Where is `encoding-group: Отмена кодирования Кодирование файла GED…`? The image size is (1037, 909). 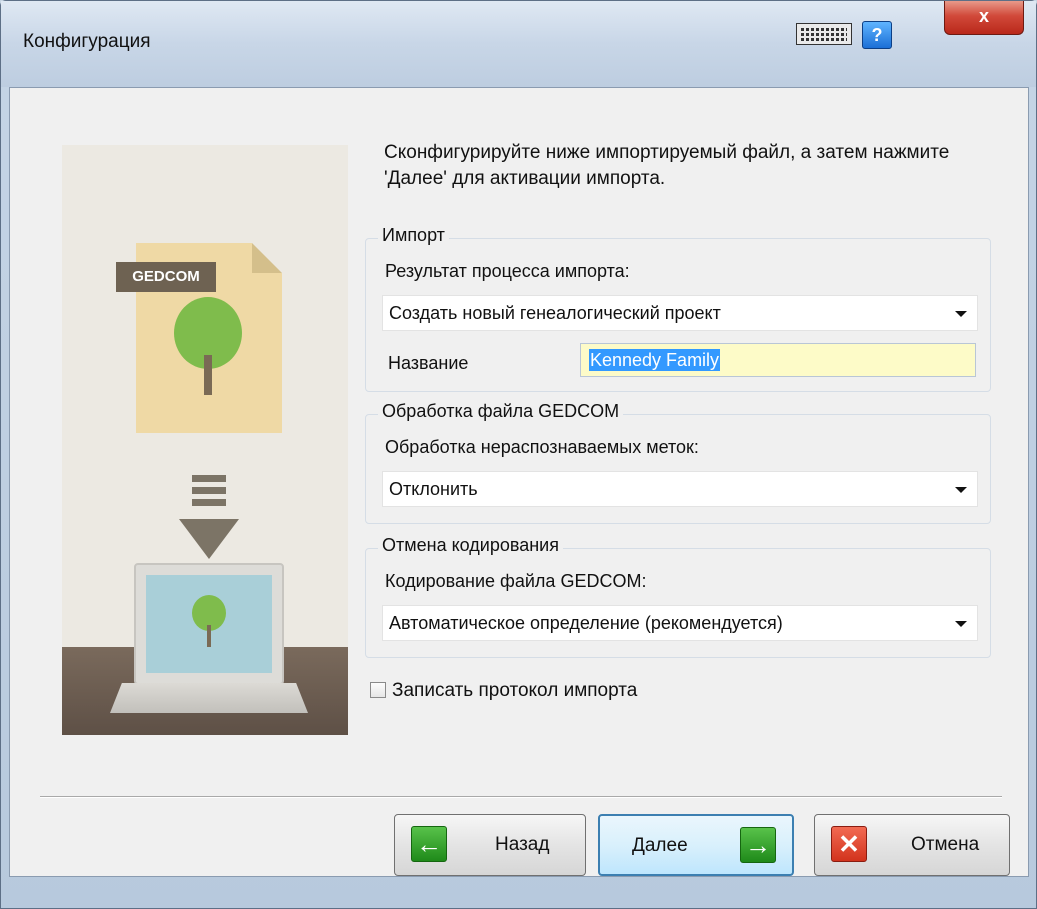 encoding-group: Отмена кодирования Кодирование файла GED… is located at coordinates (678, 596).